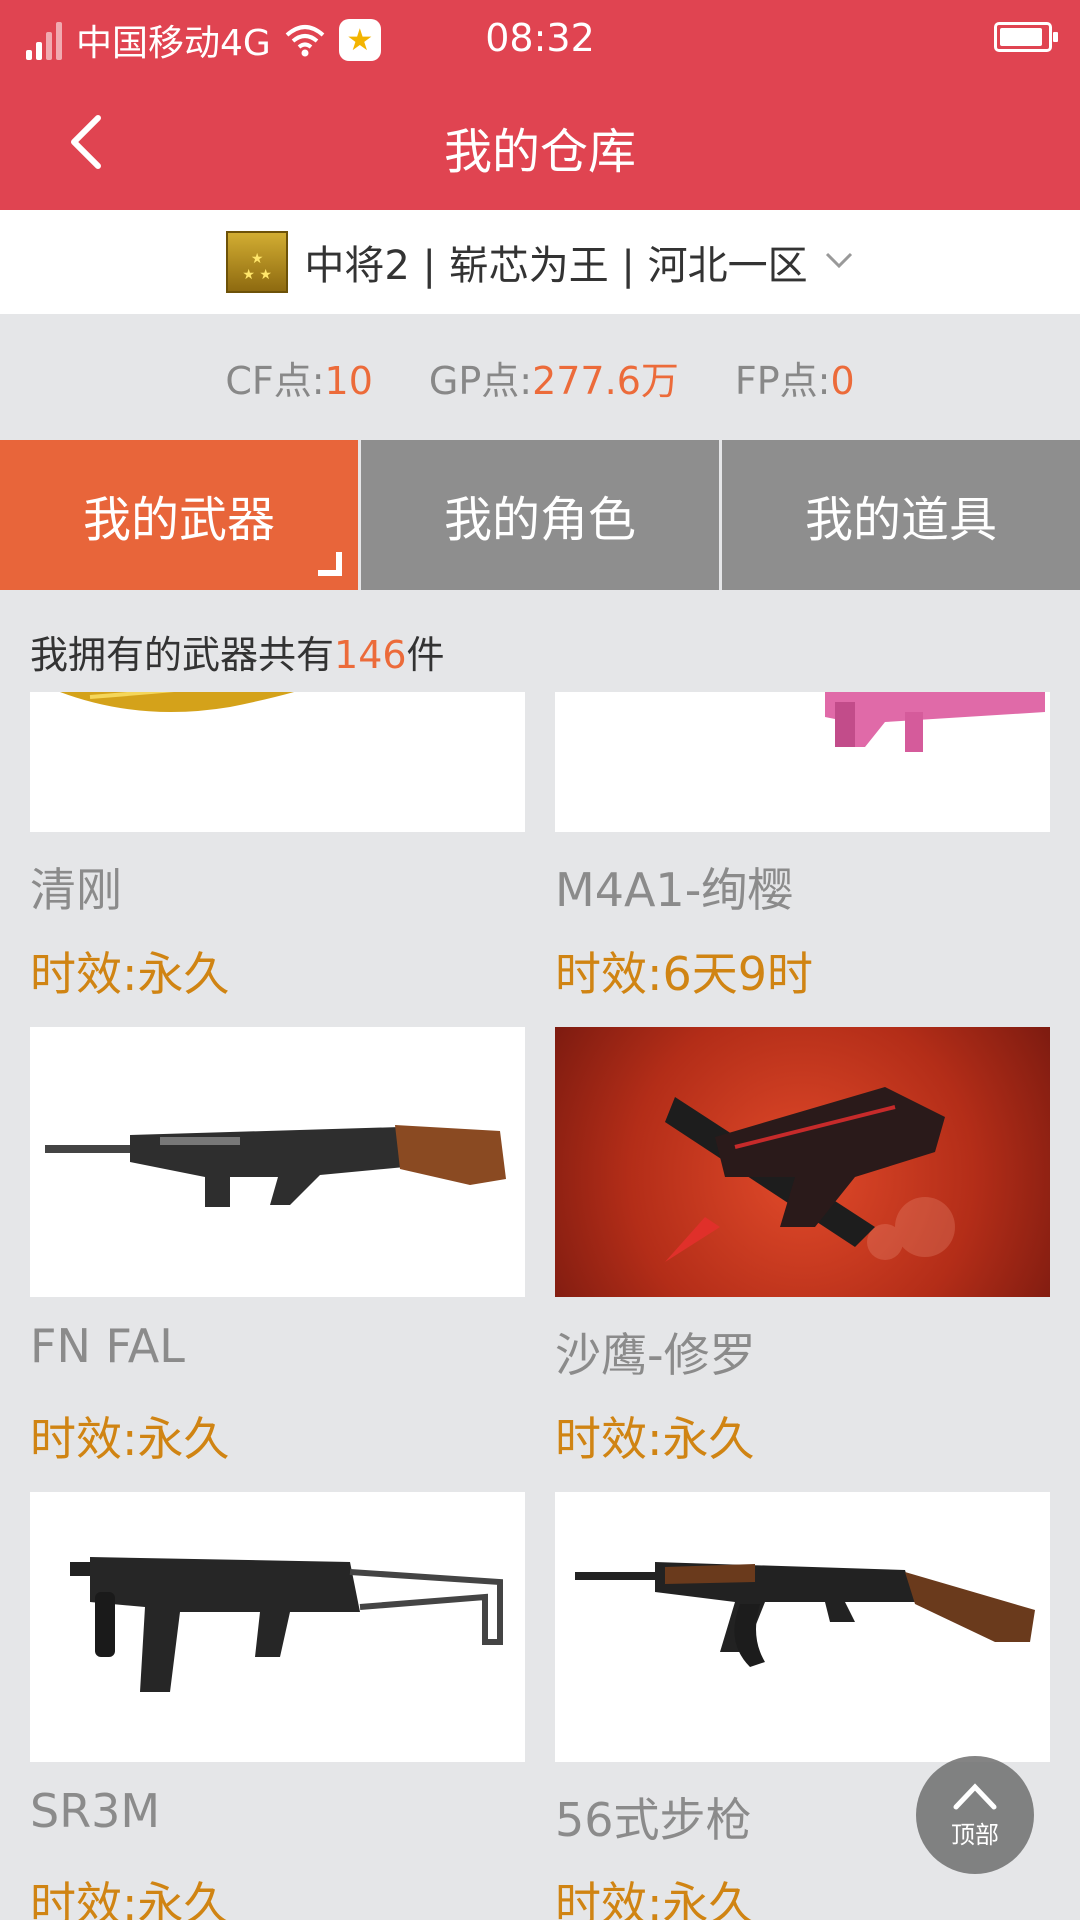  I want to click on back-to-top-label: 顶部, so click(975, 1834).